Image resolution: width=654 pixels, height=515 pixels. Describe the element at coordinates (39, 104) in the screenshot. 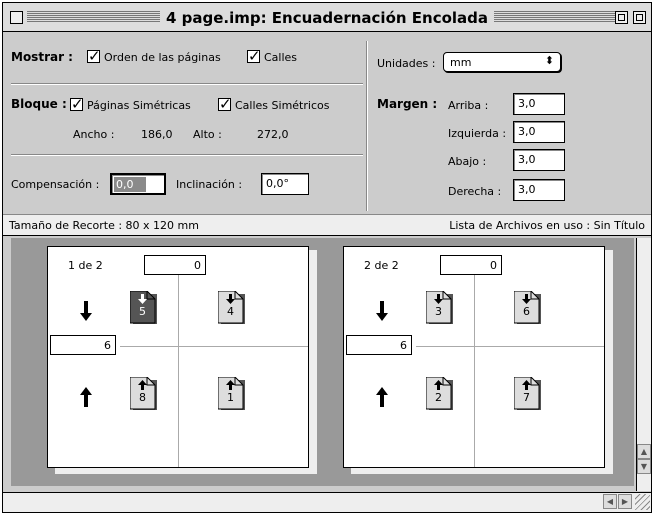

I see `bloque-label: Bloque :` at that location.